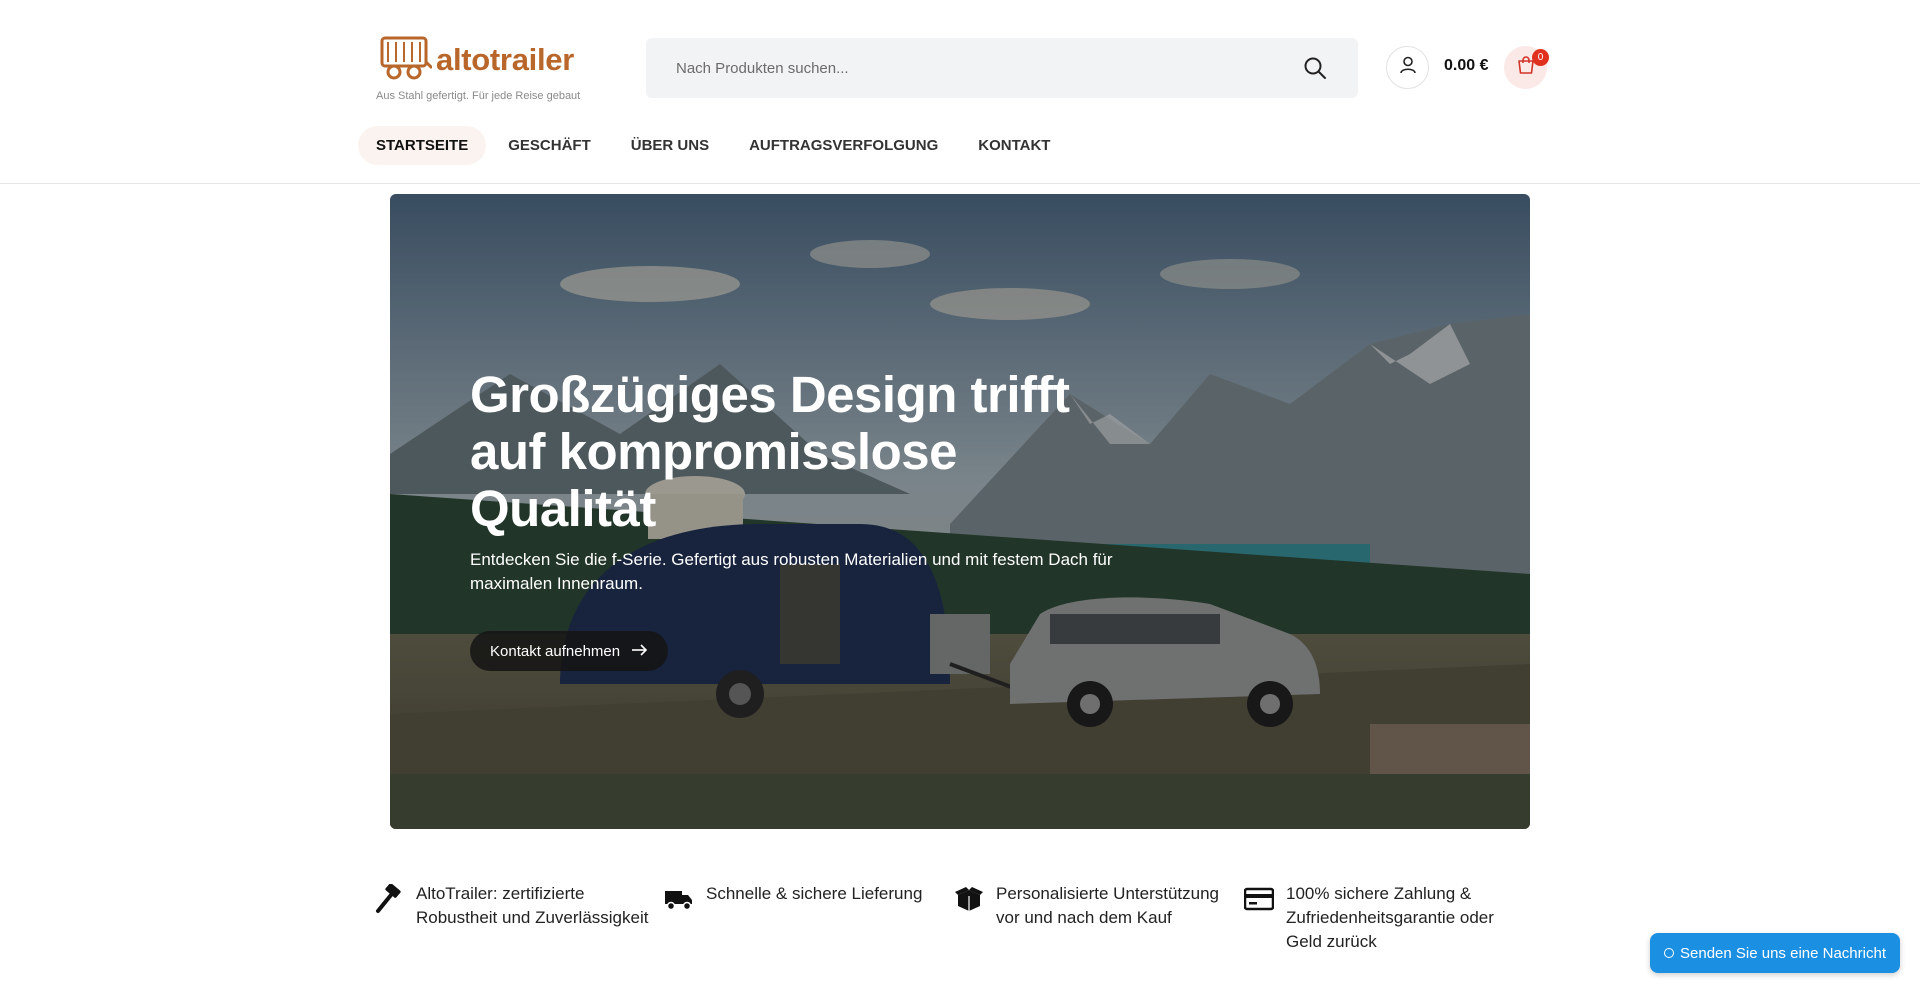  What do you see at coordinates (422, 145) in the screenshot?
I see `nav-item-startseite: STARTSEITE` at bounding box center [422, 145].